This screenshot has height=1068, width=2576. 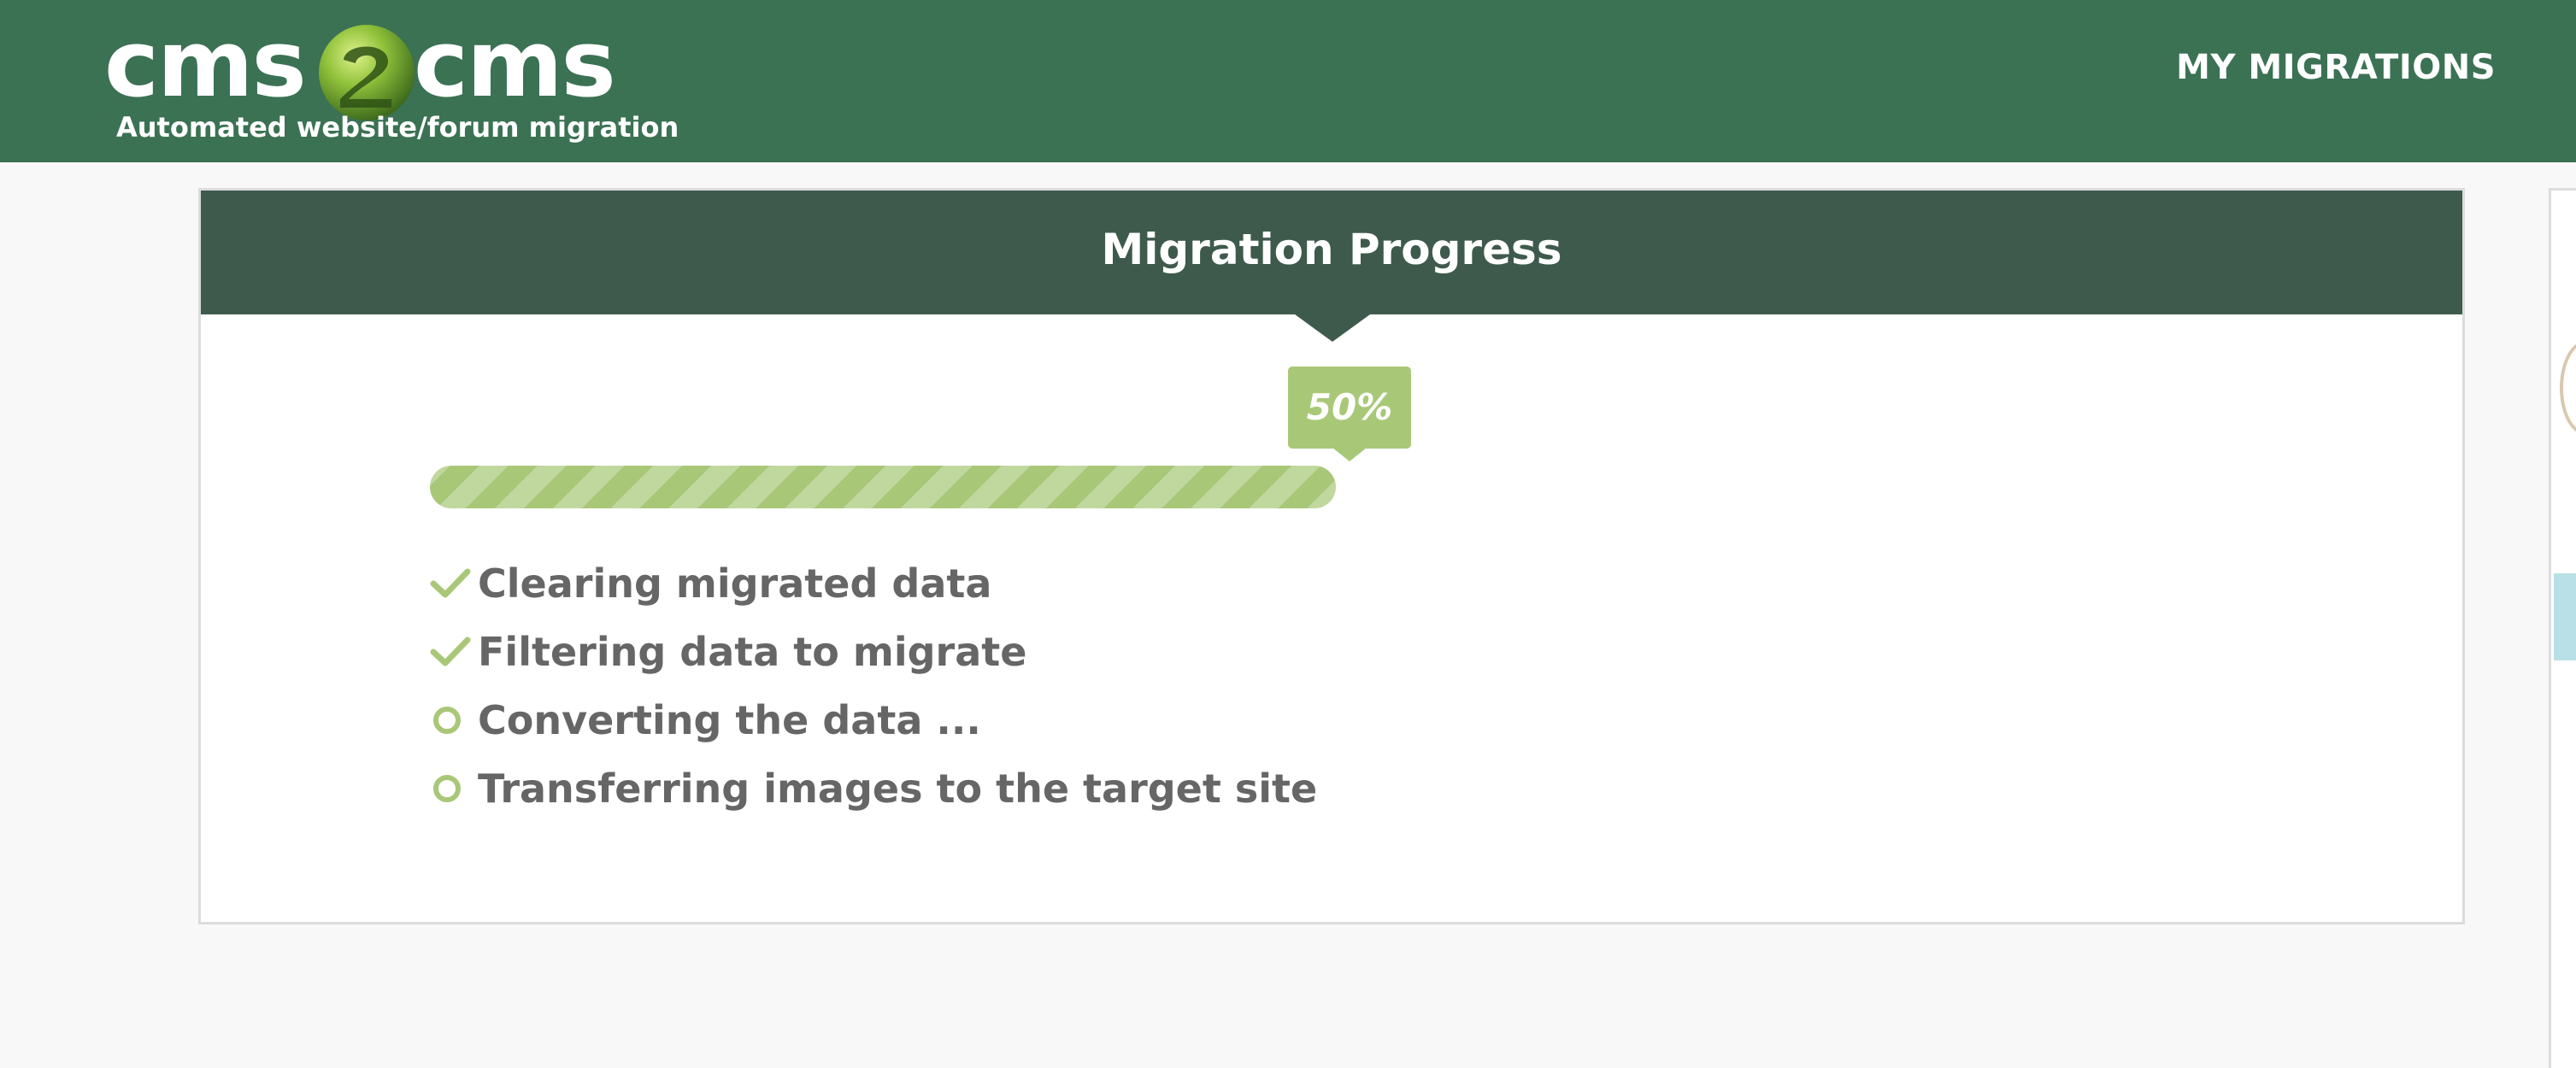 I want to click on card-title: Migration Progress, so click(x=1331, y=250).